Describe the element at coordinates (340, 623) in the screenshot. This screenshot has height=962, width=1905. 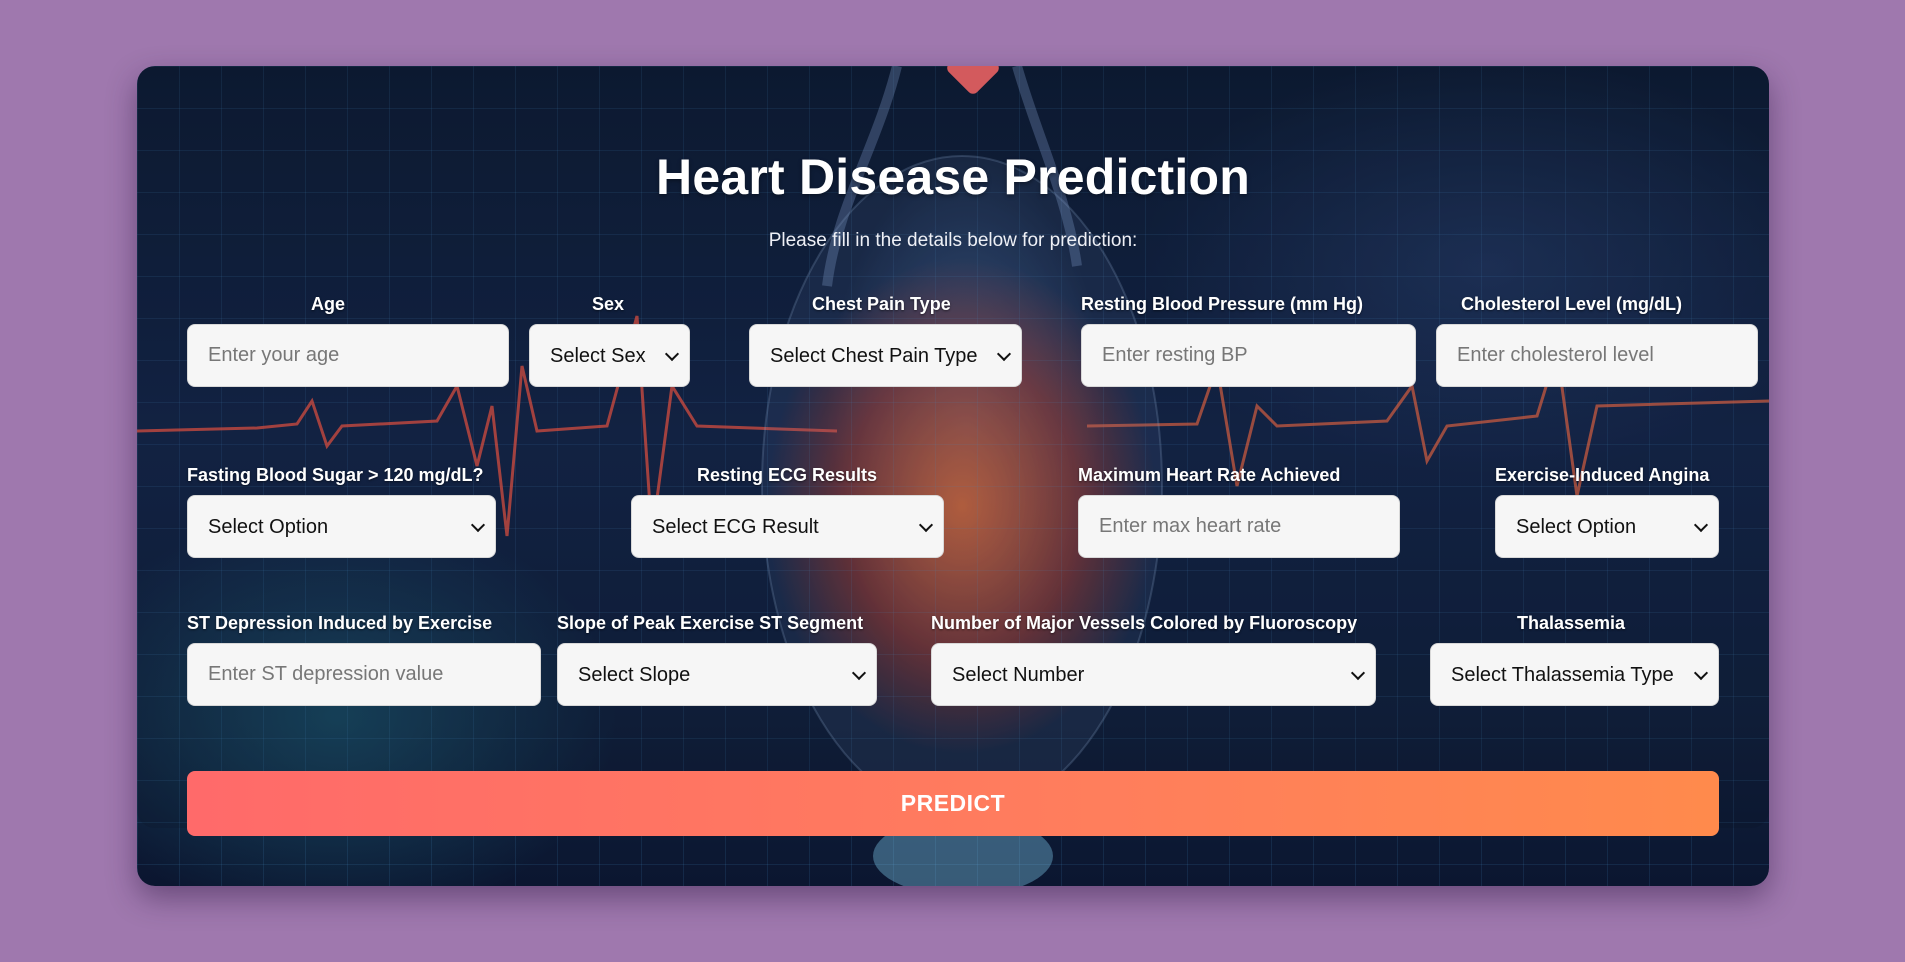
I see `st-depression-label: ST Depression Induced by Exercise` at that location.